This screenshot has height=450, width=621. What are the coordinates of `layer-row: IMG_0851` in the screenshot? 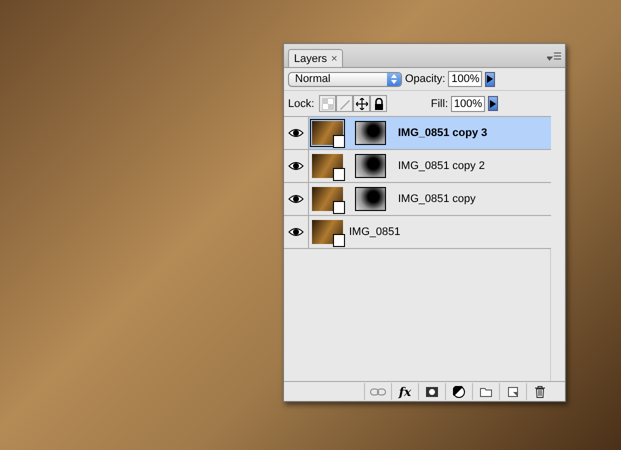 It's located at (430, 232).